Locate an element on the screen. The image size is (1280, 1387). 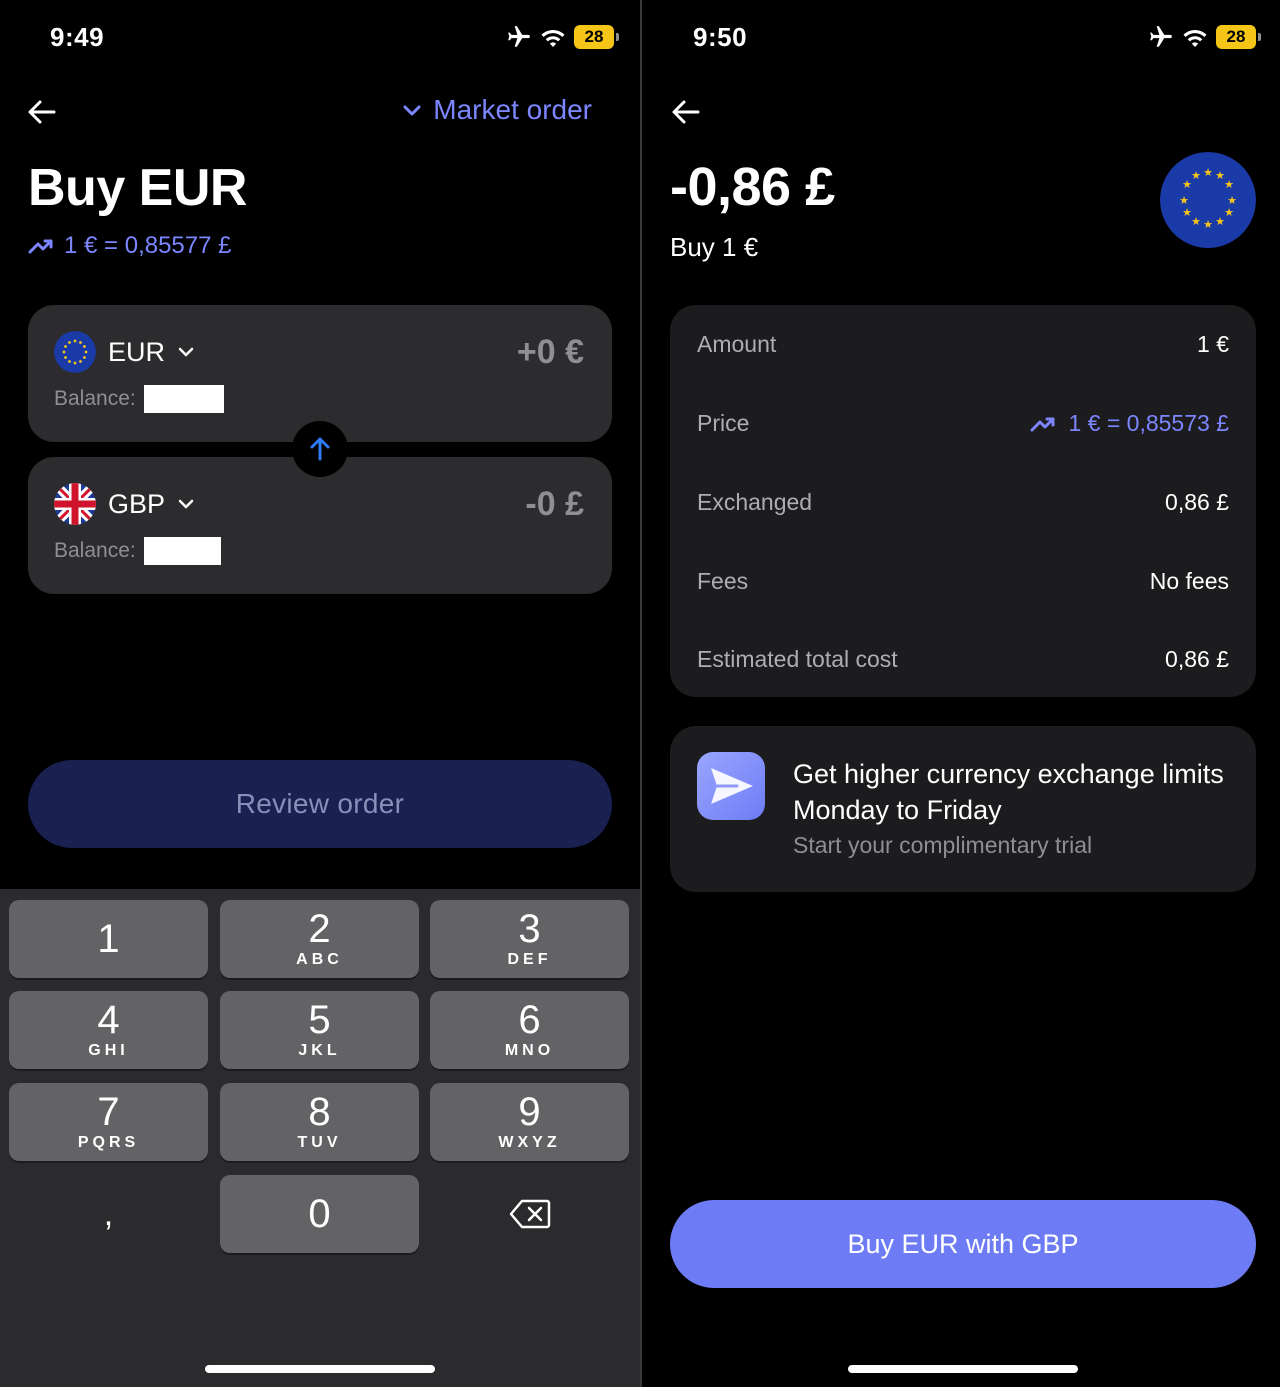
key-digit: 1 is located at coordinates (108, 939).